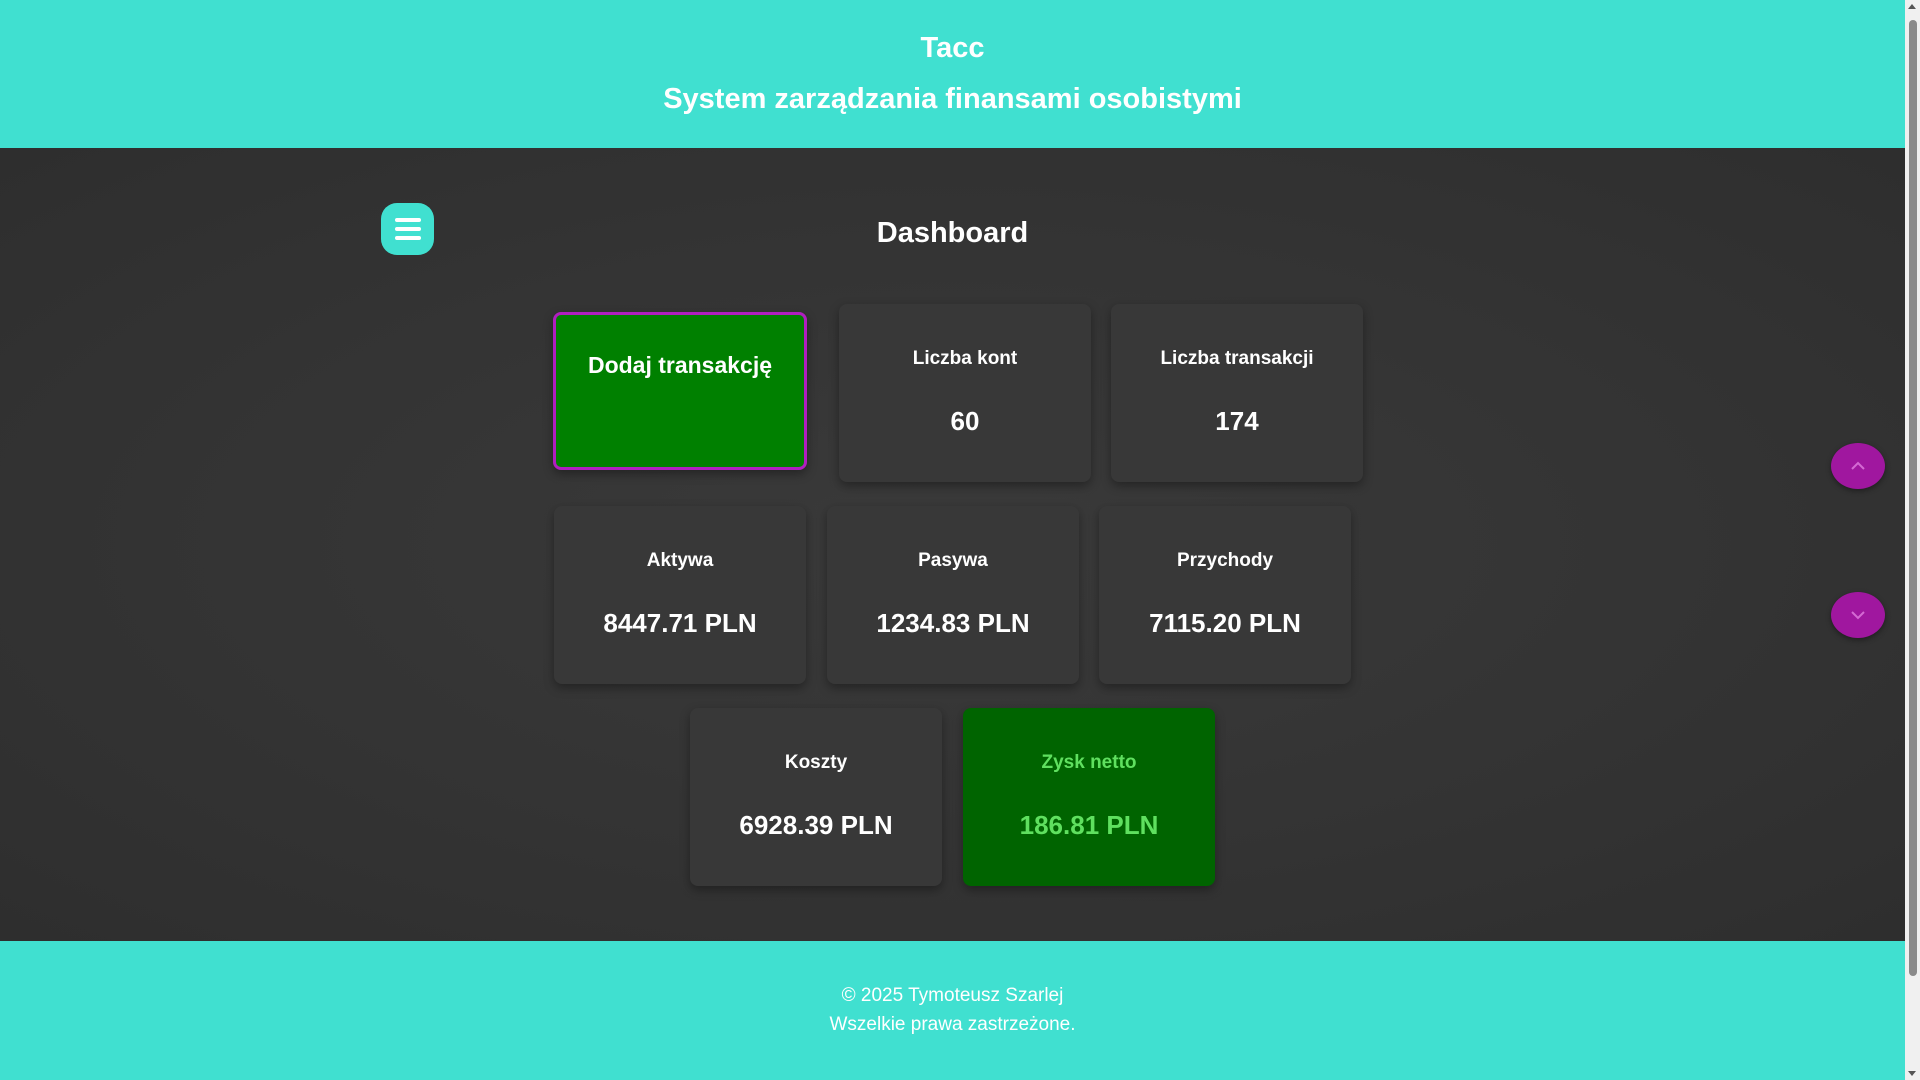  I want to click on net-profit-card: Zysk netto 186.81 PLN, so click(1089, 797).